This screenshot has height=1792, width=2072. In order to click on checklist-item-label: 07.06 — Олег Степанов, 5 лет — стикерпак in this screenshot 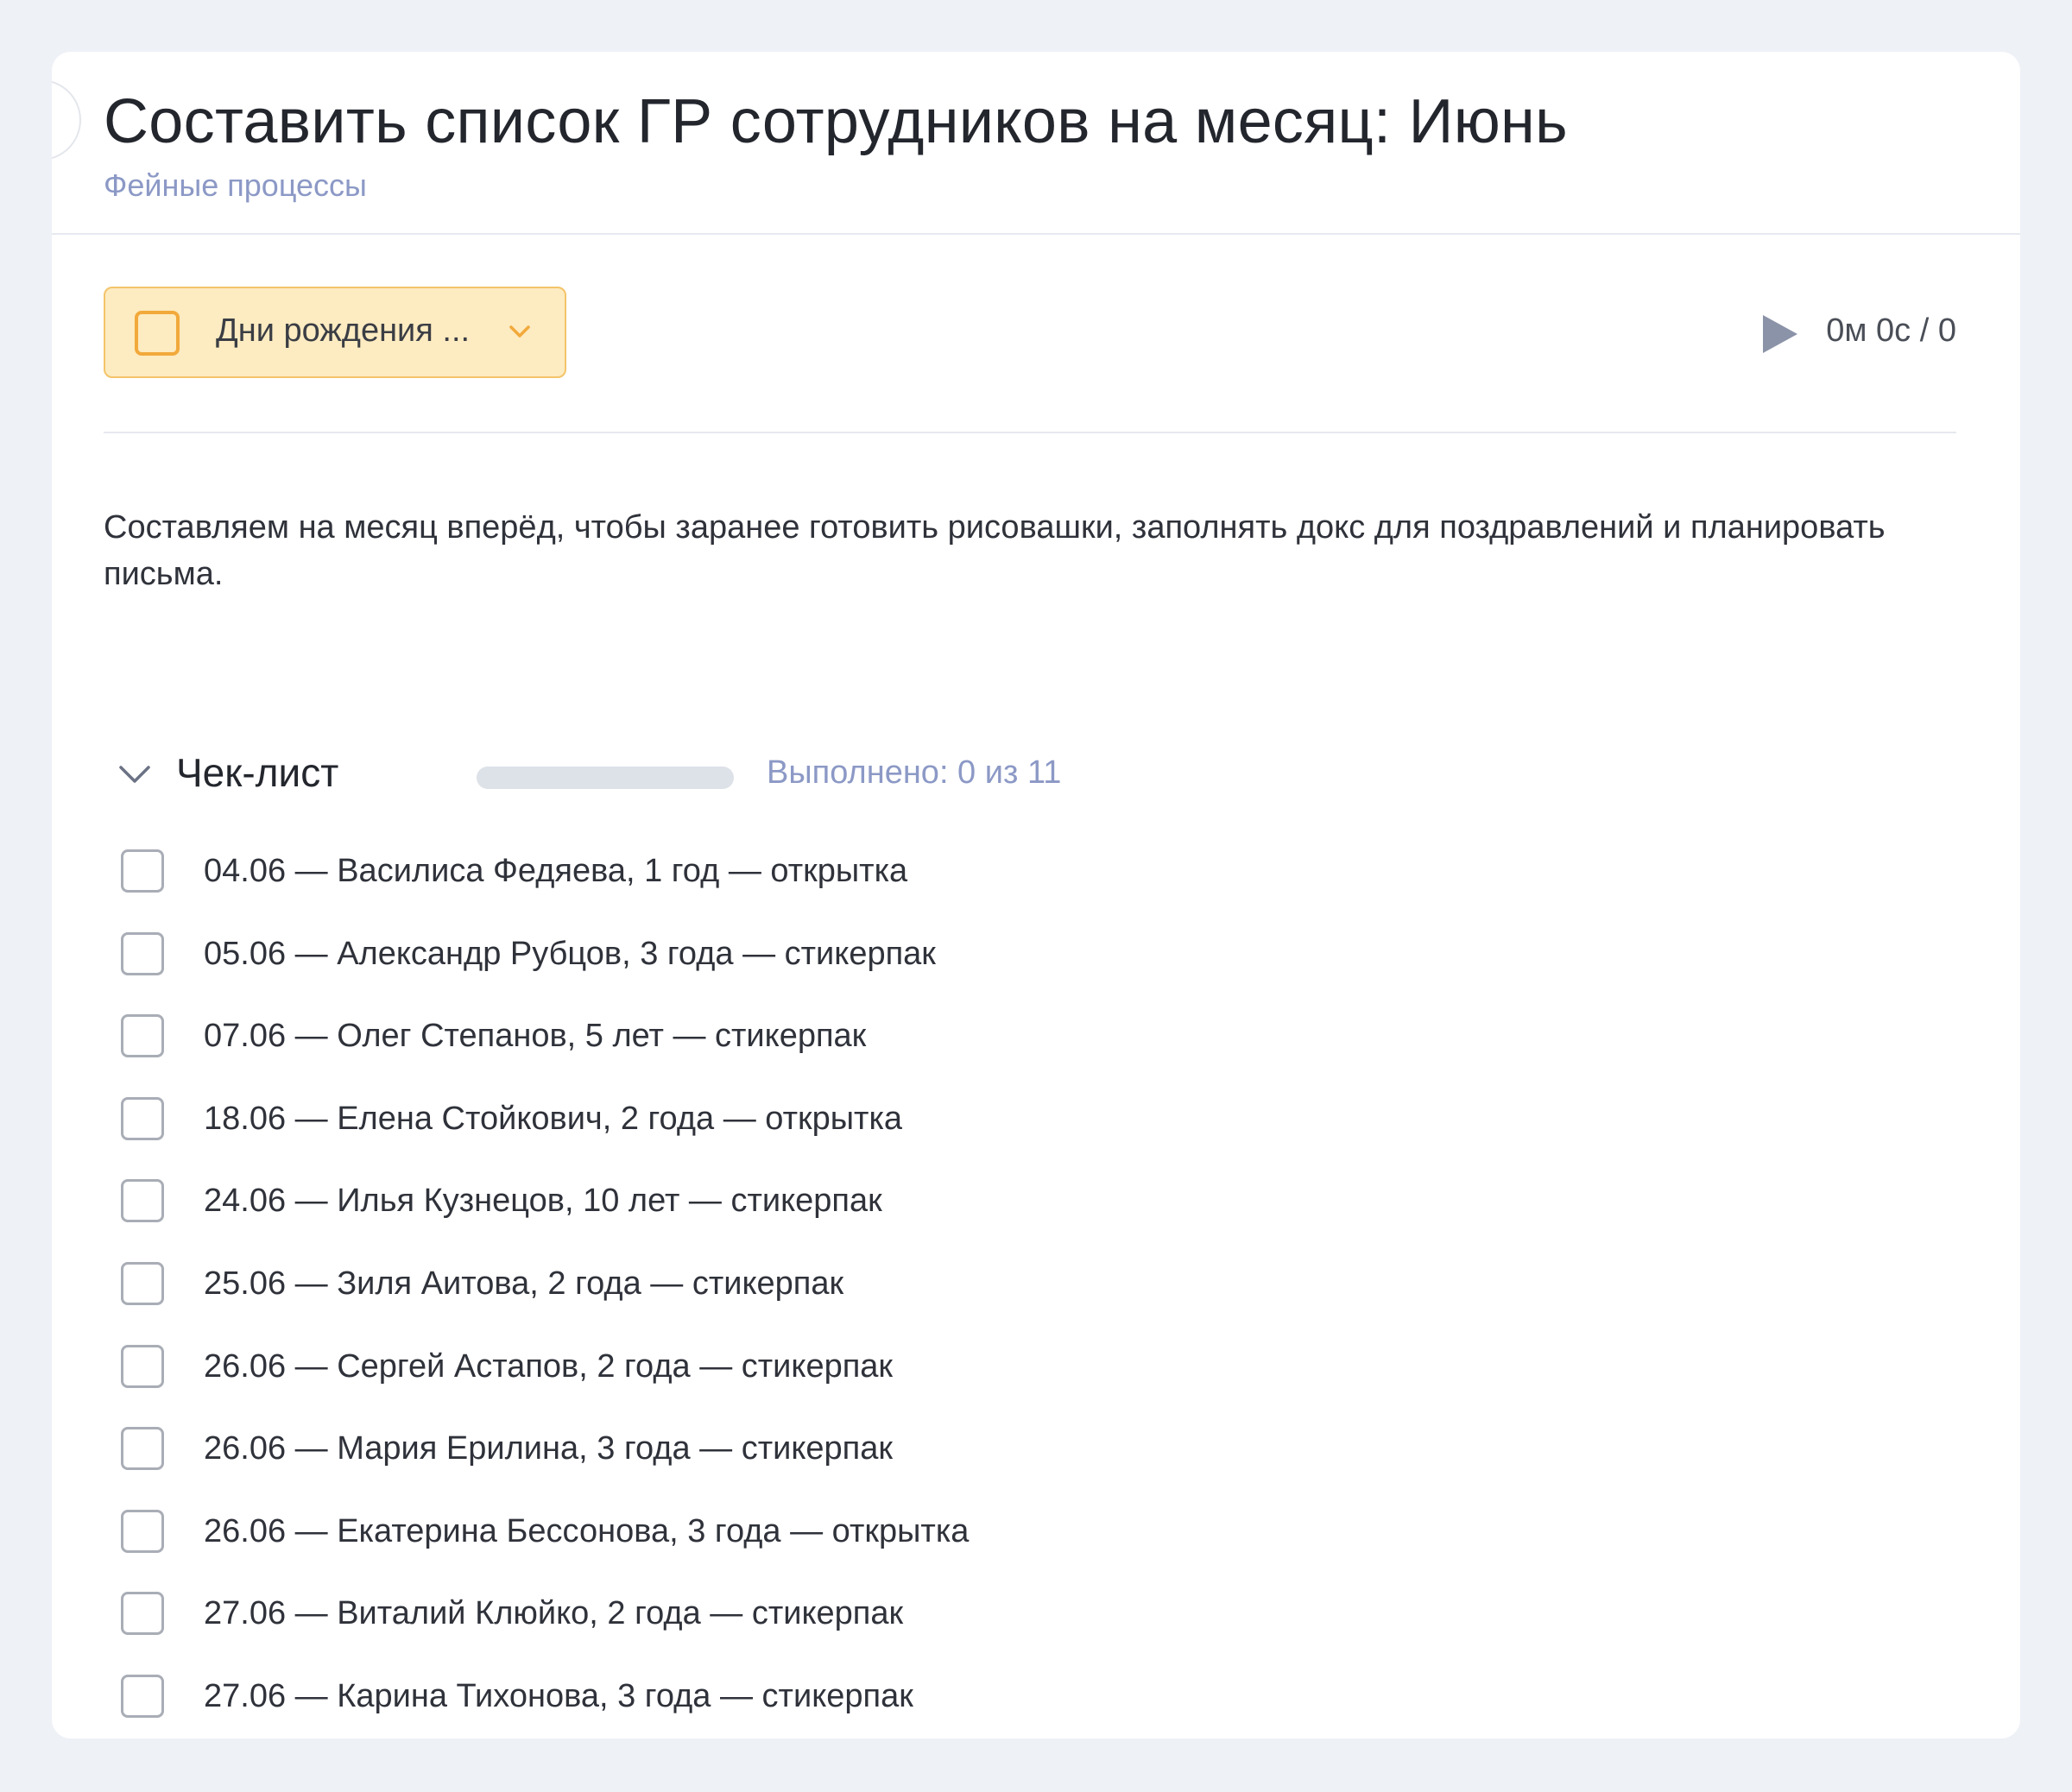, I will do `click(535, 1036)`.